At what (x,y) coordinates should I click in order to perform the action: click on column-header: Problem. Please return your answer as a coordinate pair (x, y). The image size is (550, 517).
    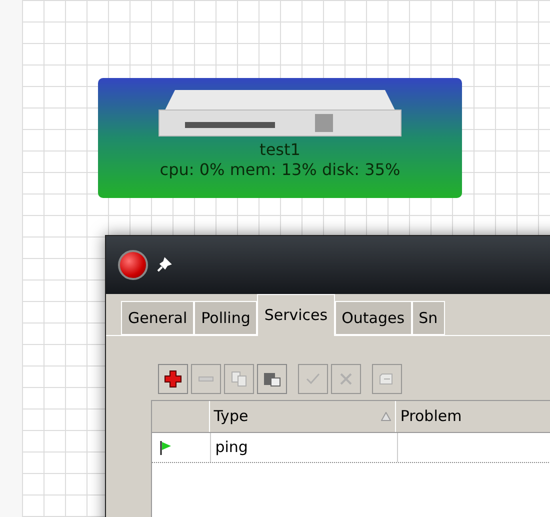
    Looking at the image, I should click on (473, 416).